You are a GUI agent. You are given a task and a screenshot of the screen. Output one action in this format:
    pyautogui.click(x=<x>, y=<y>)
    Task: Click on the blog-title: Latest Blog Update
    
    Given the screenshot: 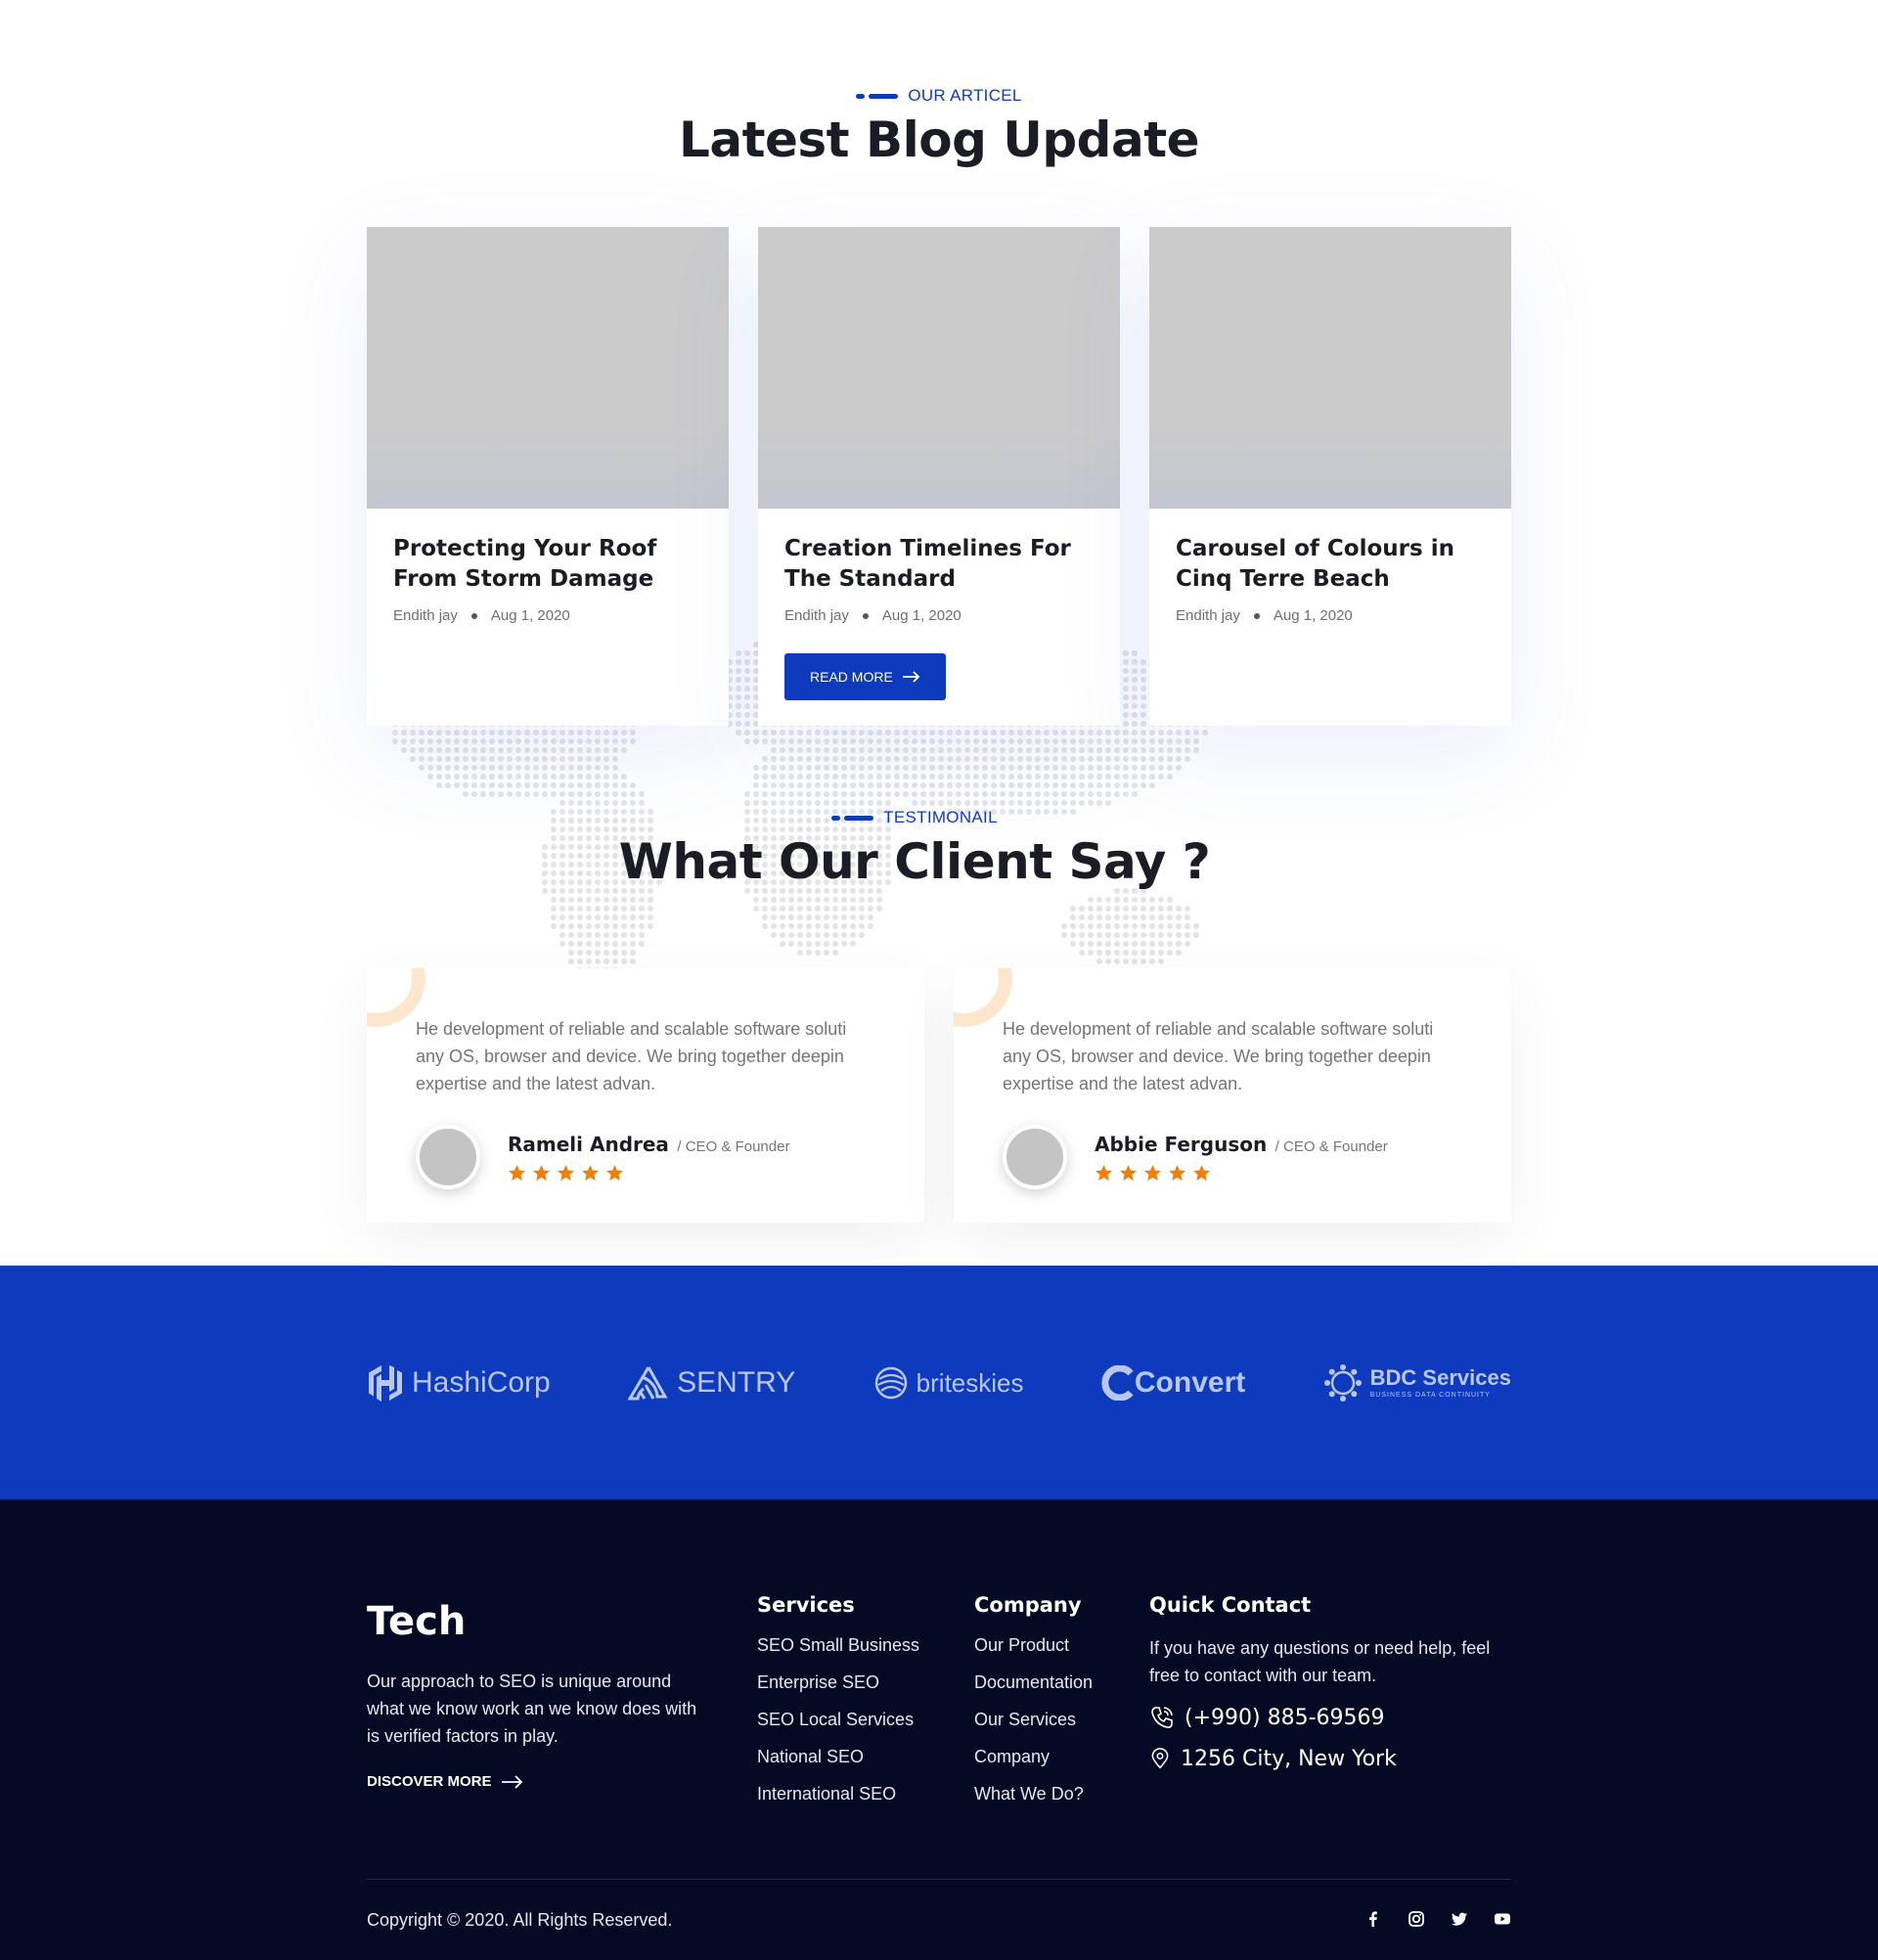 What is the action you would take?
    pyautogui.click(x=939, y=139)
    